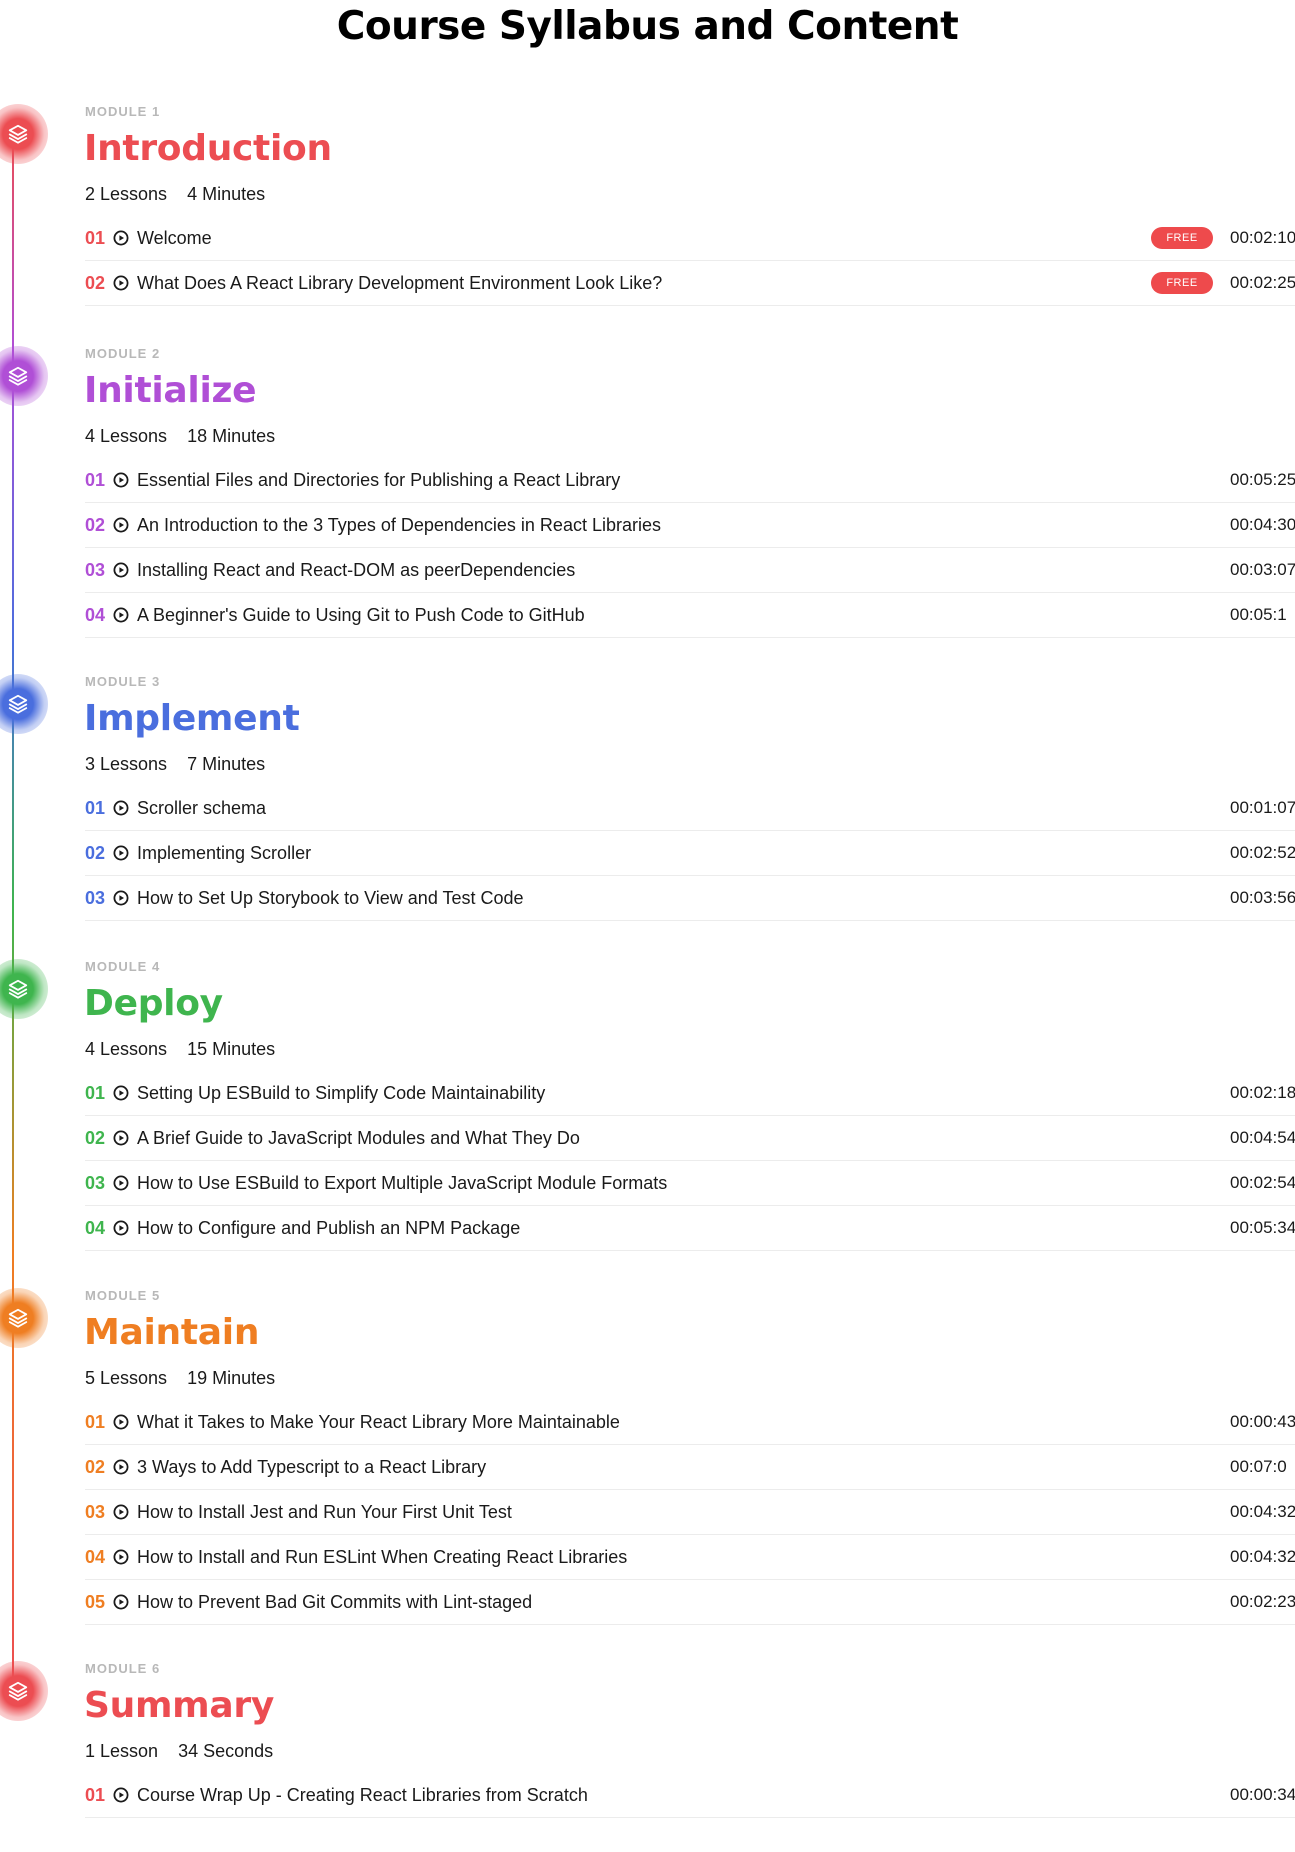  Describe the element at coordinates (1262, 569) in the screenshot. I see `lesson-duration: 00:03:07` at that location.